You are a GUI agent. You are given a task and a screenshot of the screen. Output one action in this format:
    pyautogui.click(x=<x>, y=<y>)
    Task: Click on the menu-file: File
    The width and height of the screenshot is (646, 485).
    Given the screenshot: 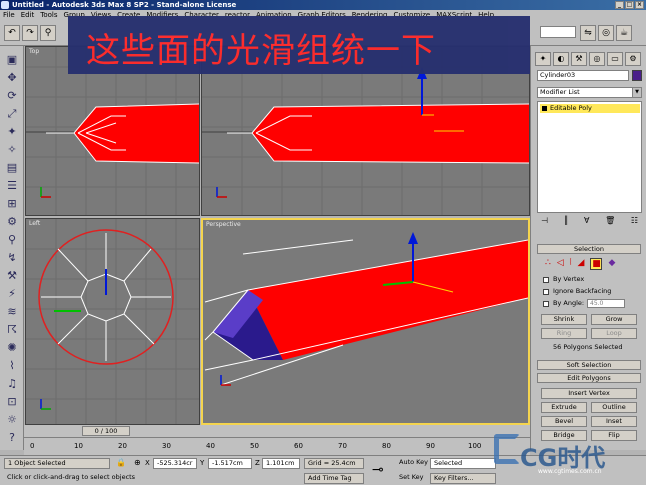 What is the action you would take?
    pyautogui.click(x=9, y=15)
    